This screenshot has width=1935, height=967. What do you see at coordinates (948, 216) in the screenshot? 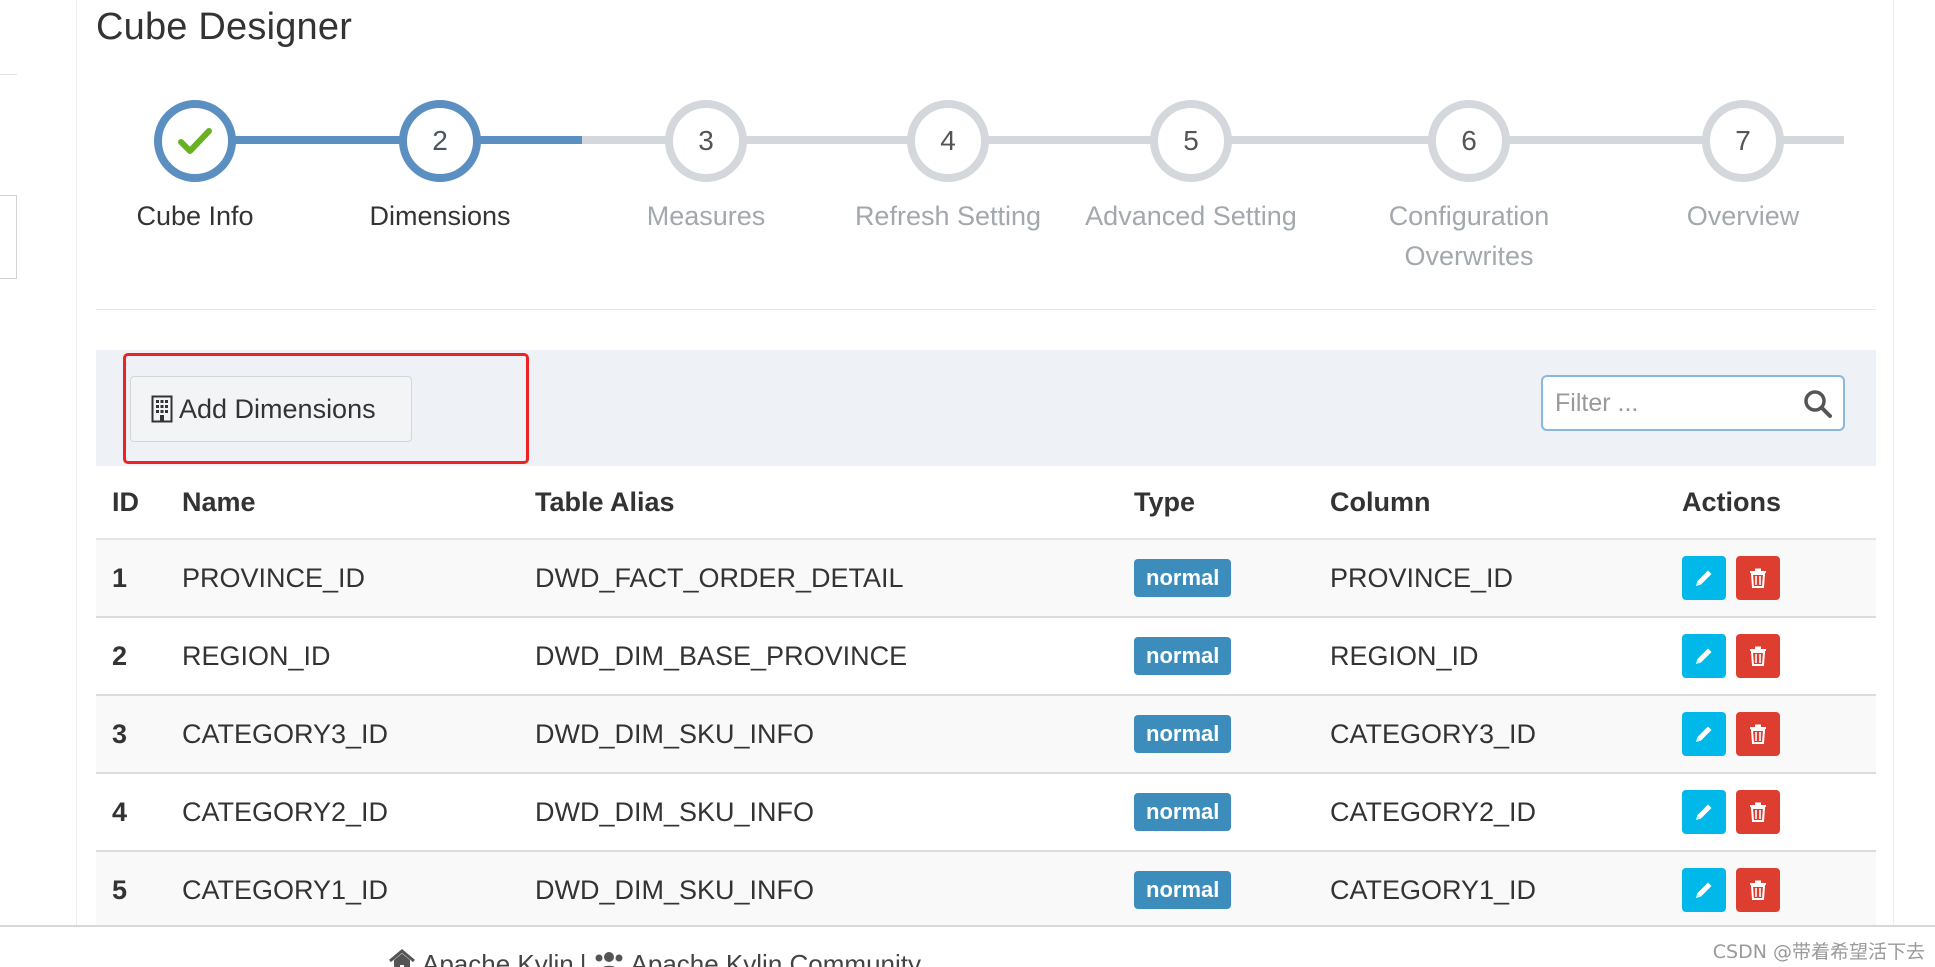
I see `step-label: Refresh Setting` at bounding box center [948, 216].